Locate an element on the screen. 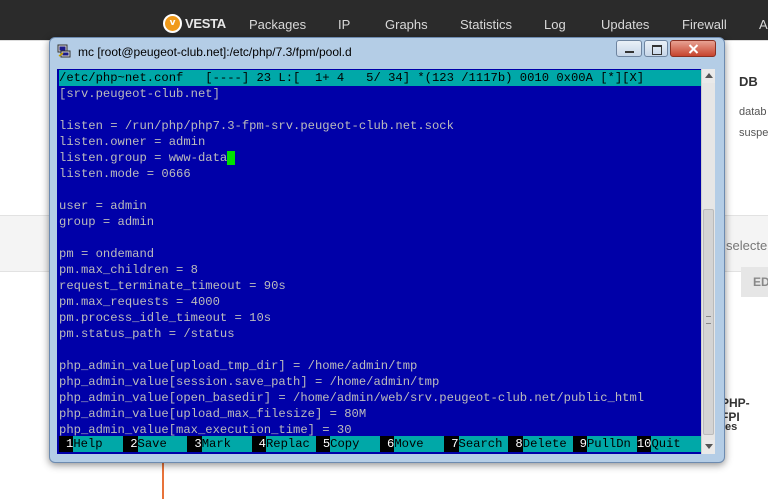  fkey-copy: 5 Copy is located at coordinates (348, 444).